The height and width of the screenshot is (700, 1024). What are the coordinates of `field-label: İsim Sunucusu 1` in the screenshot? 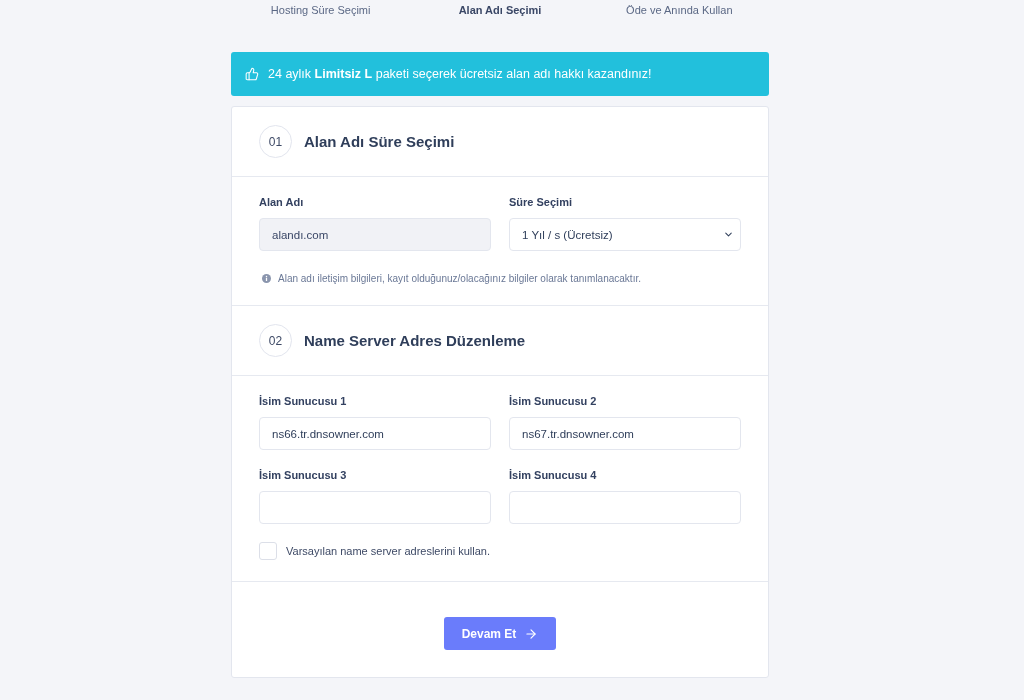 It's located at (303, 401).